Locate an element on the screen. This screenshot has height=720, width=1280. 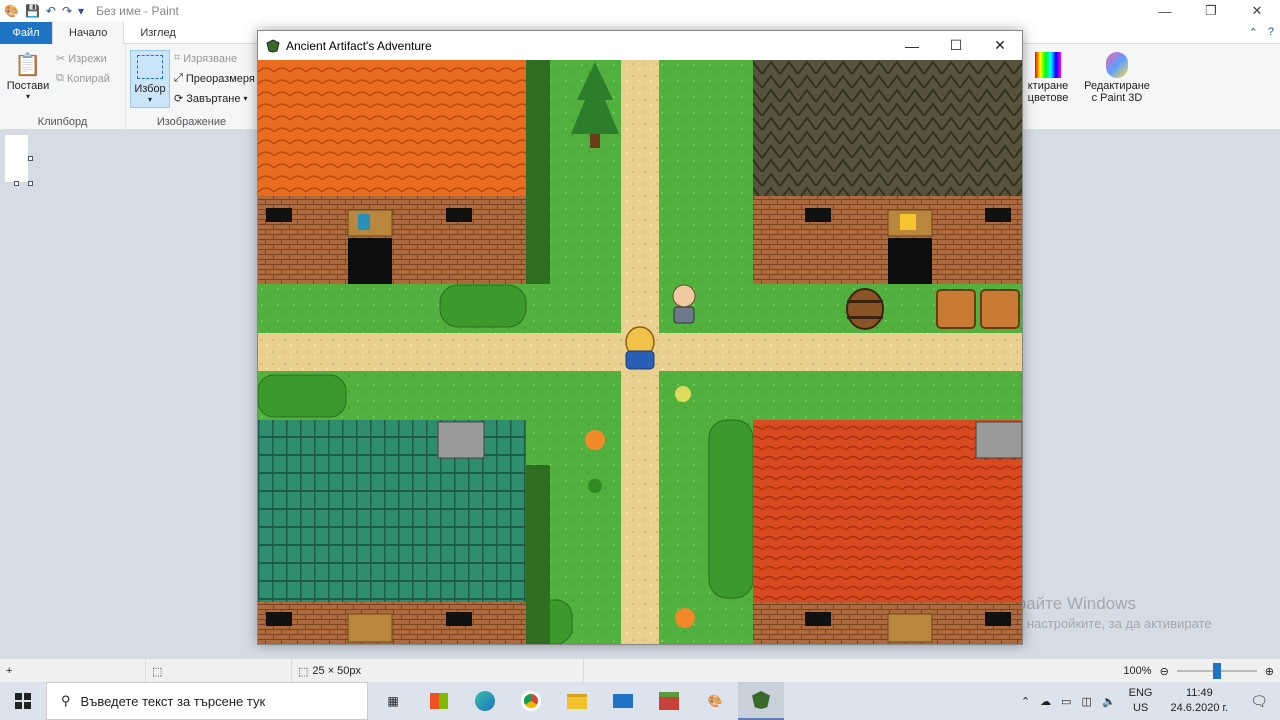
zoom-out-icon: ⊖ is located at coordinates (1164, 671).